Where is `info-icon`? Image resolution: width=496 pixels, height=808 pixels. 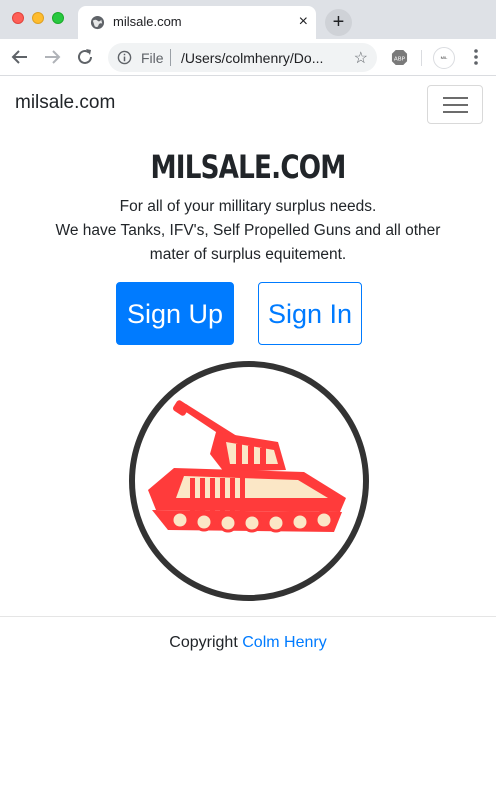
info-icon is located at coordinates (124, 57).